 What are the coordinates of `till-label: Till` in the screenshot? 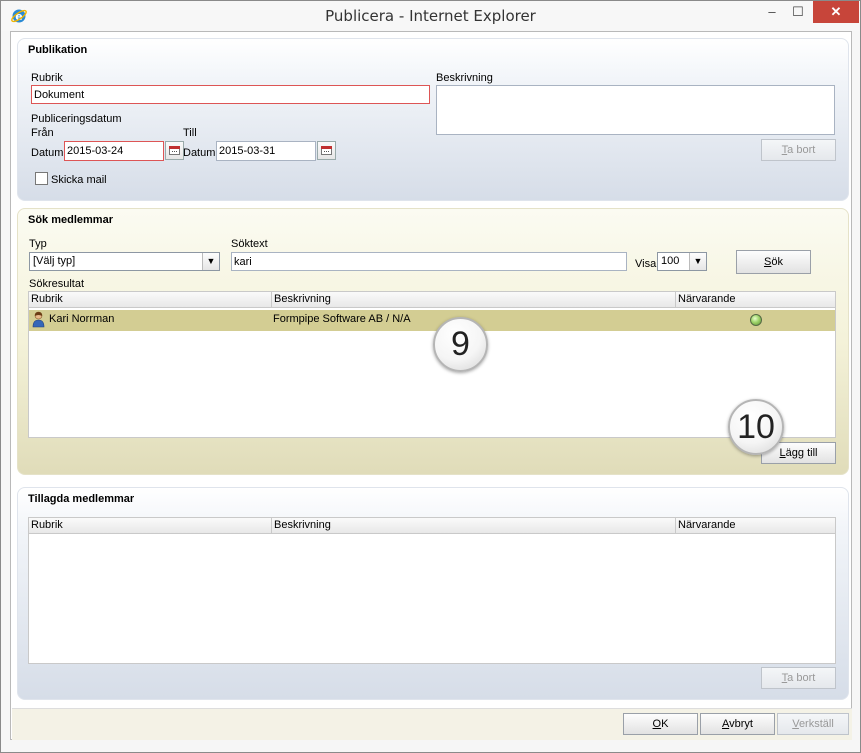 It's located at (190, 133).